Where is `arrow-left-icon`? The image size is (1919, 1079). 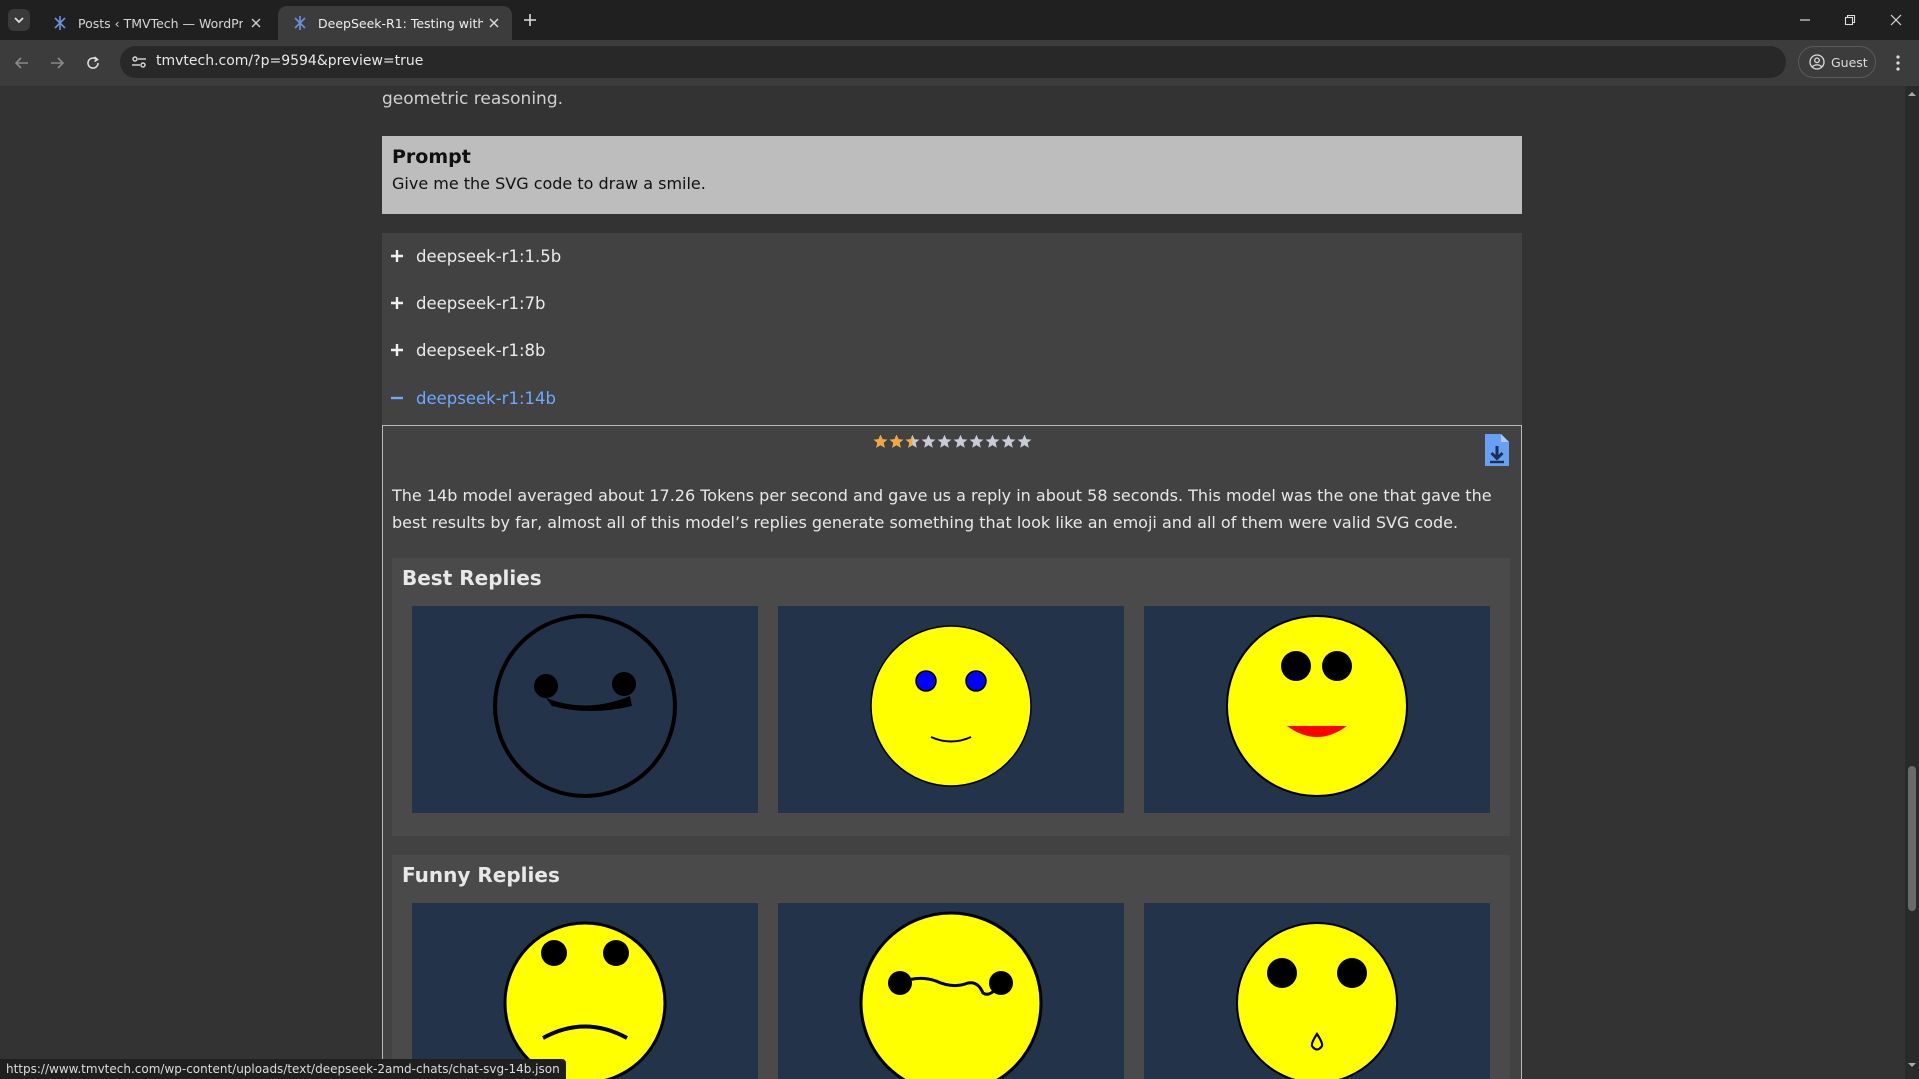
arrow-left-icon is located at coordinates (21, 63).